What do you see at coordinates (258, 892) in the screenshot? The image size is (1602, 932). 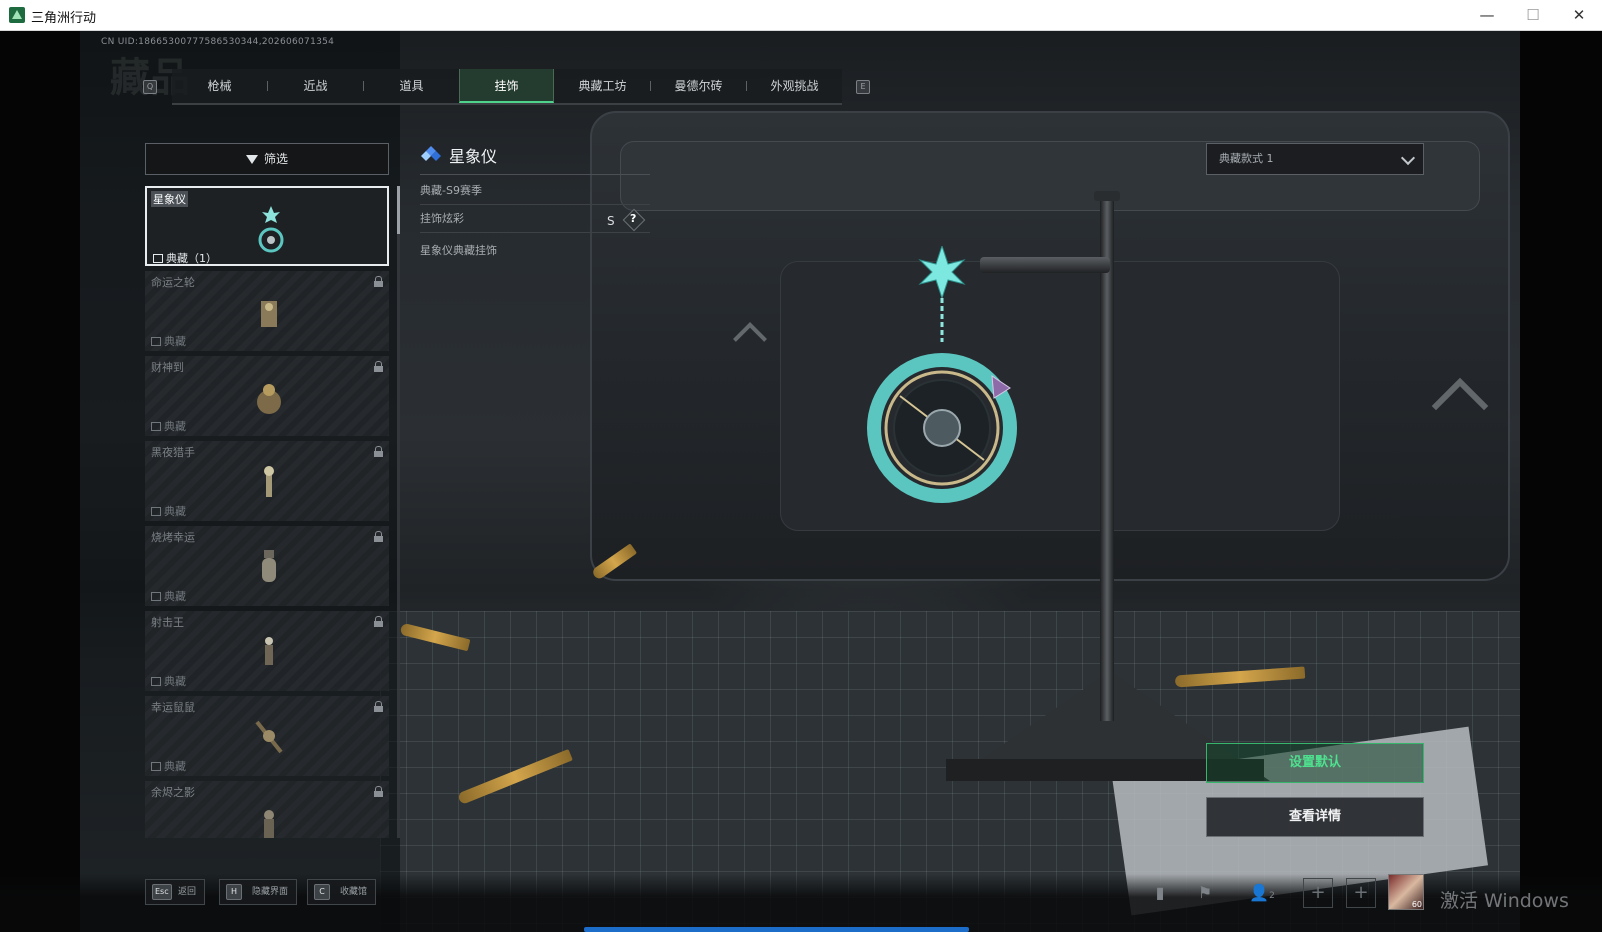 I see `hide-ui-hint: H 隐藏界面` at bounding box center [258, 892].